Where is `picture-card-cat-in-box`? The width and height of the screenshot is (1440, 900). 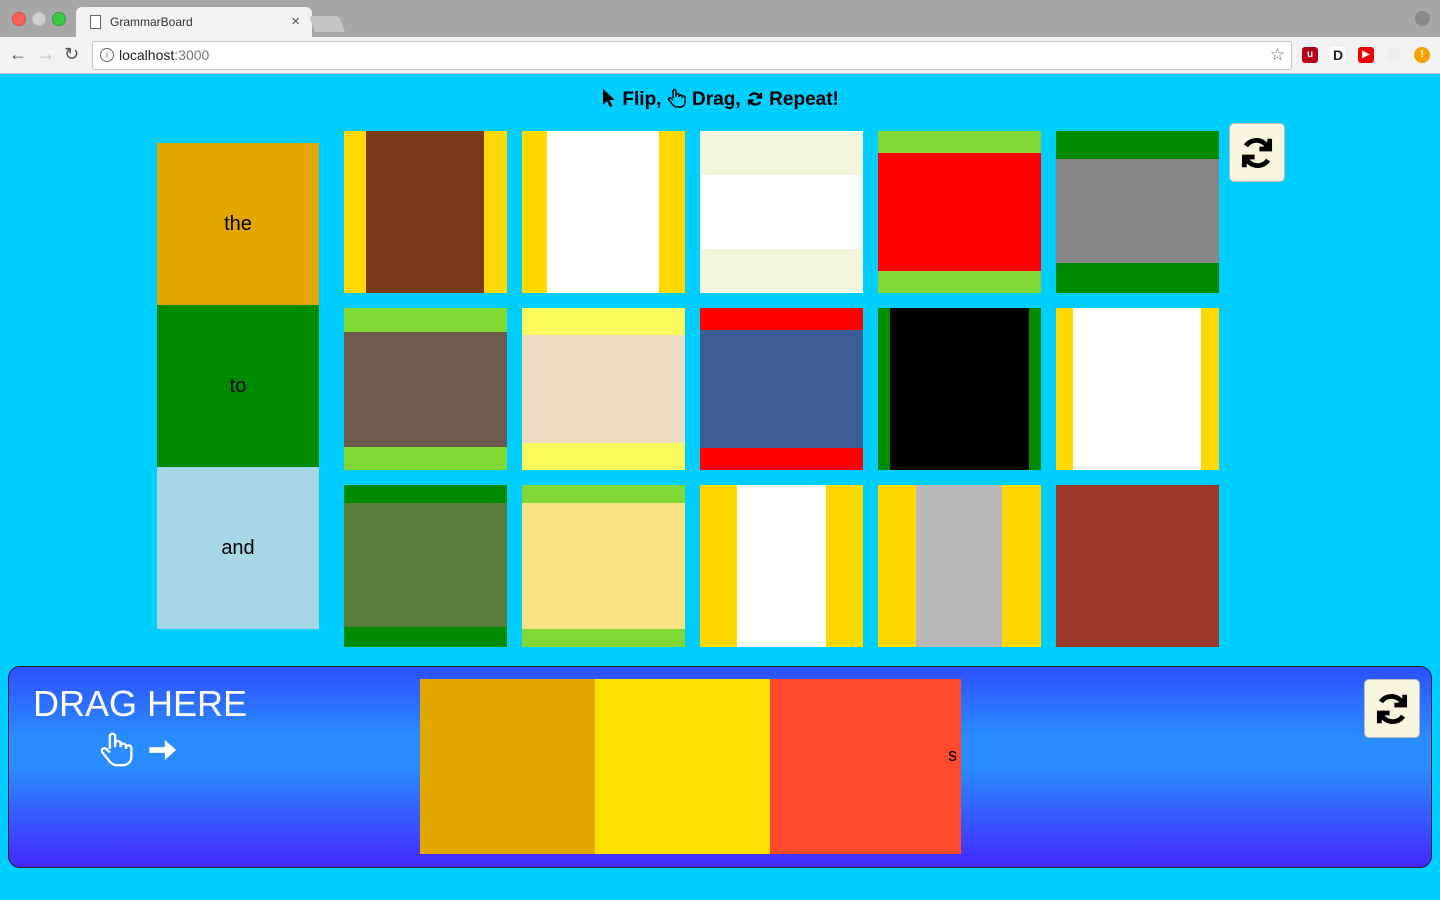 picture-card-cat-in-box is located at coordinates (1137, 212).